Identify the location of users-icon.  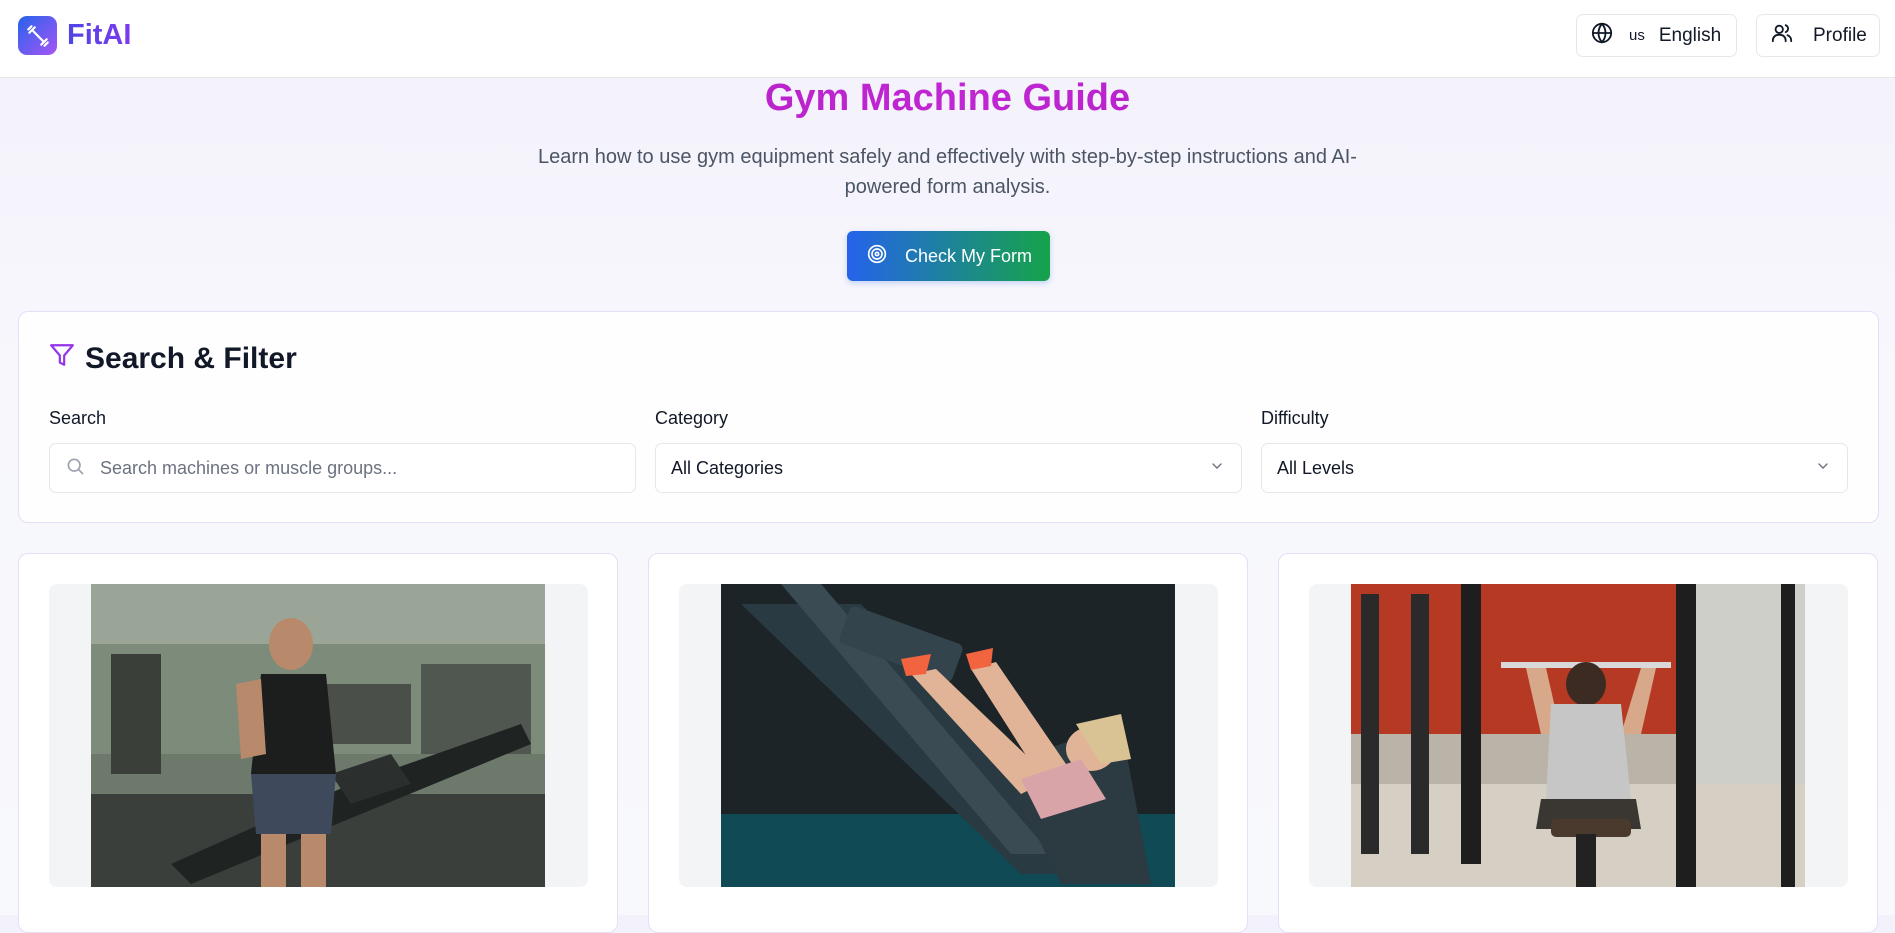
(1782, 36).